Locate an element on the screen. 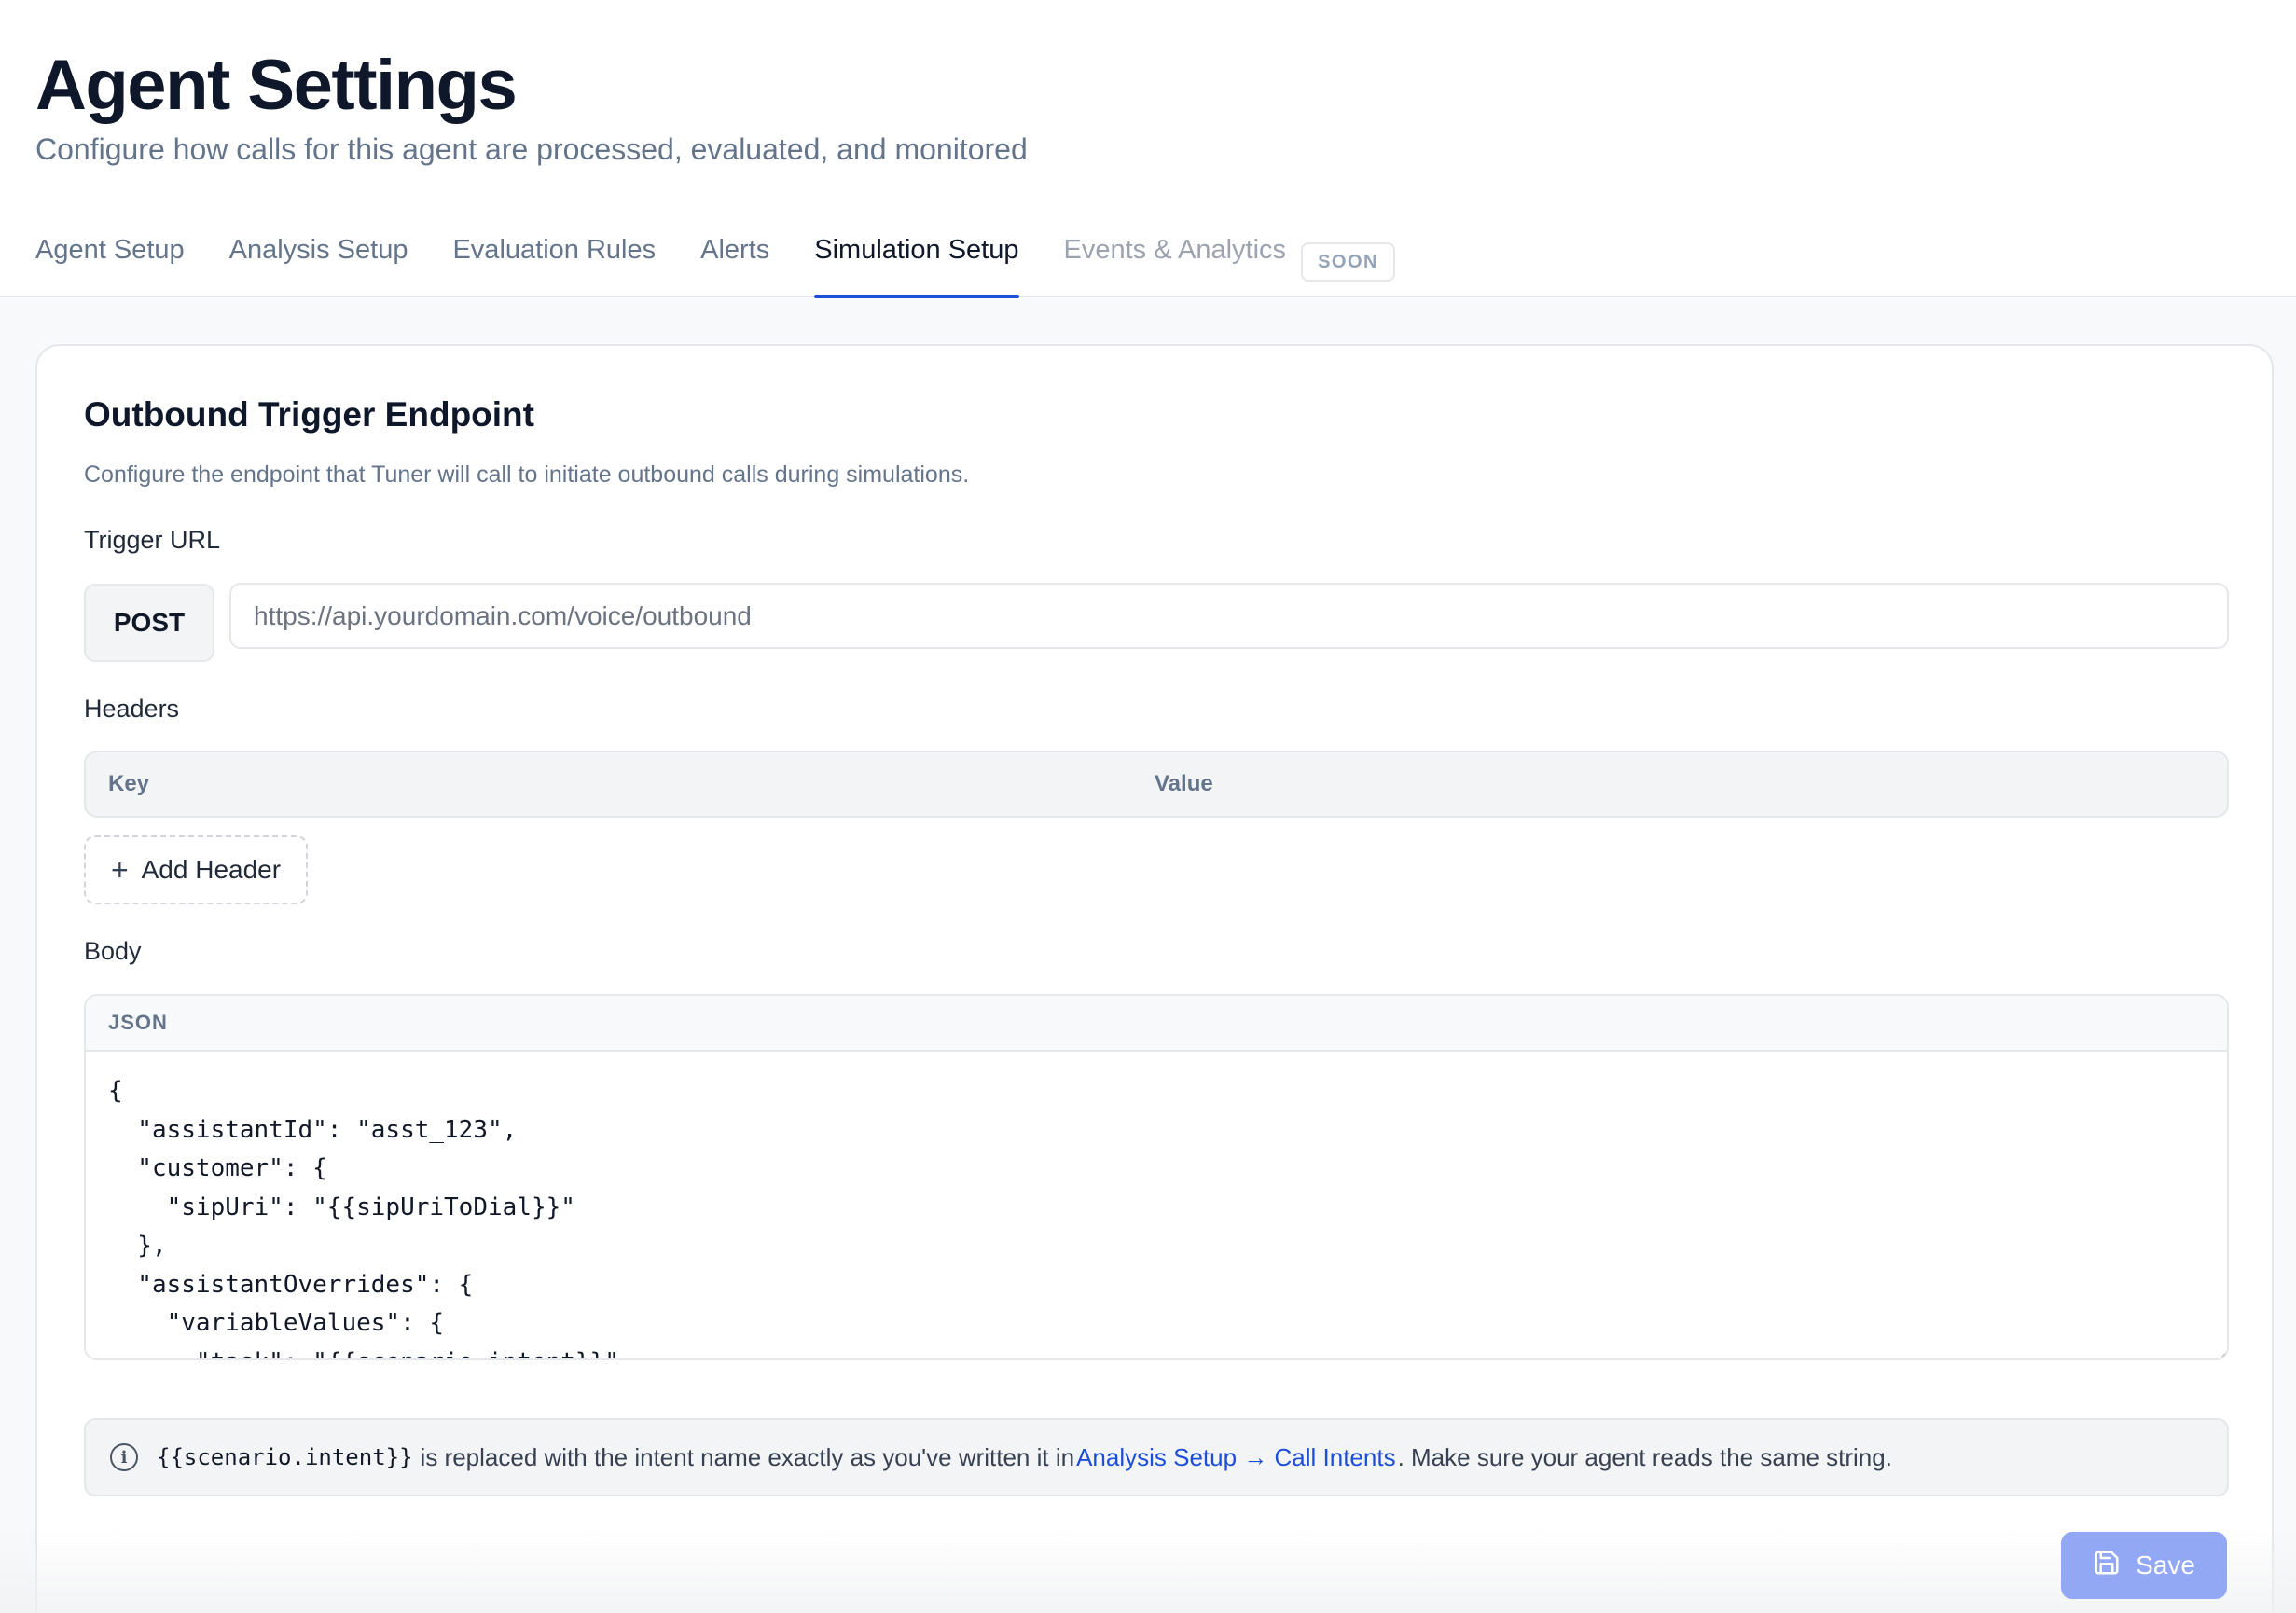 This screenshot has height=1613, width=2296. add-header-button: + Add Header is located at coordinates (196, 869).